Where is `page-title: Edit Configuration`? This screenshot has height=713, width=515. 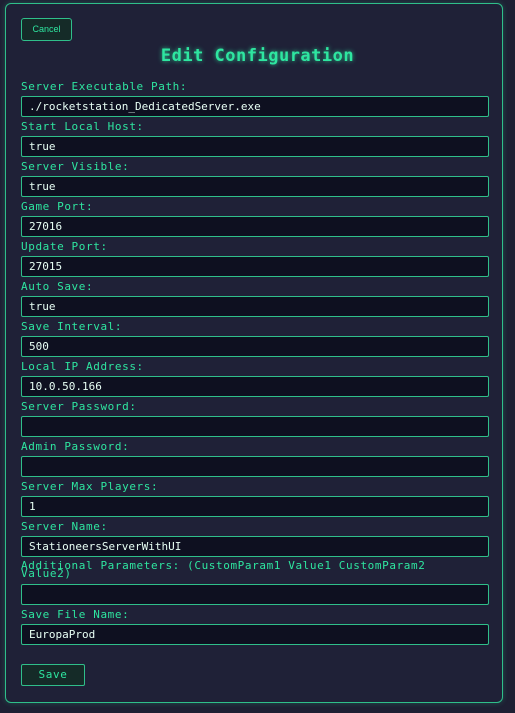
page-title: Edit Configuration is located at coordinates (257, 56).